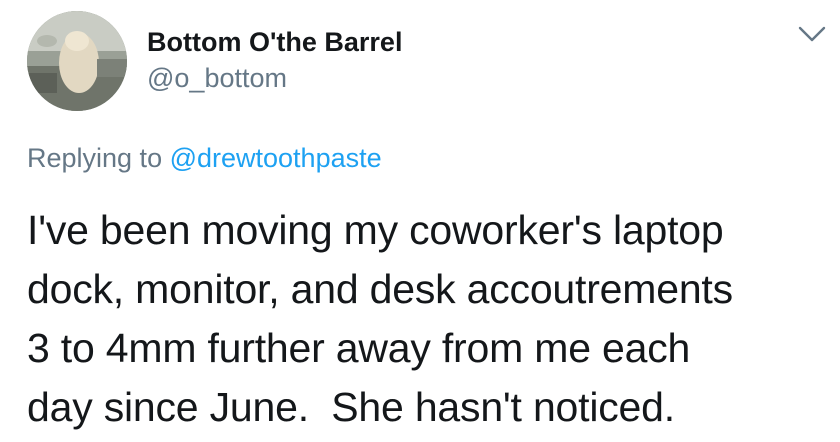  What do you see at coordinates (375, 230) in the screenshot?
I see `tweet-text-line: I've been moving my coworker's laptop` at bounding box center [375, 230].